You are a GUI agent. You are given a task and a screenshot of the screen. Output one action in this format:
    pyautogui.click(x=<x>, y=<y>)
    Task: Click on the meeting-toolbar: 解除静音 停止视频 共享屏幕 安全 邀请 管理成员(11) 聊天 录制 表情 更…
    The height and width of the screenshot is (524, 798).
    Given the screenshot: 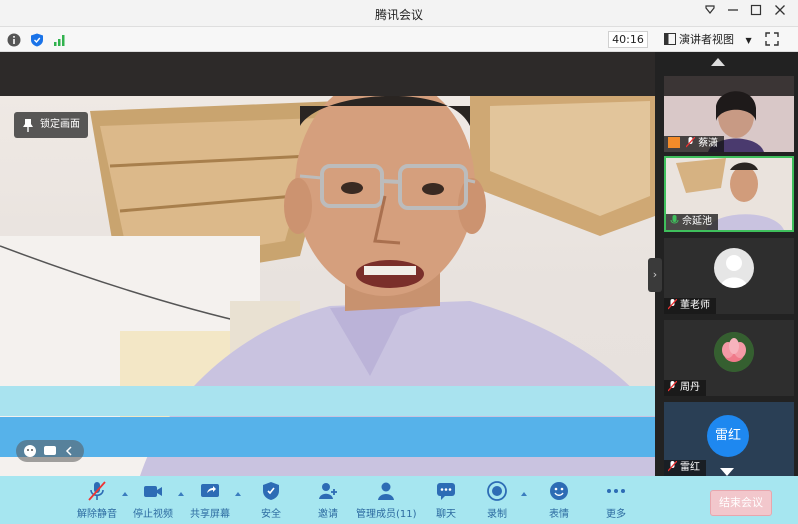 What is the action you would take?
    pyautogui.click(x=399, y=500)
    